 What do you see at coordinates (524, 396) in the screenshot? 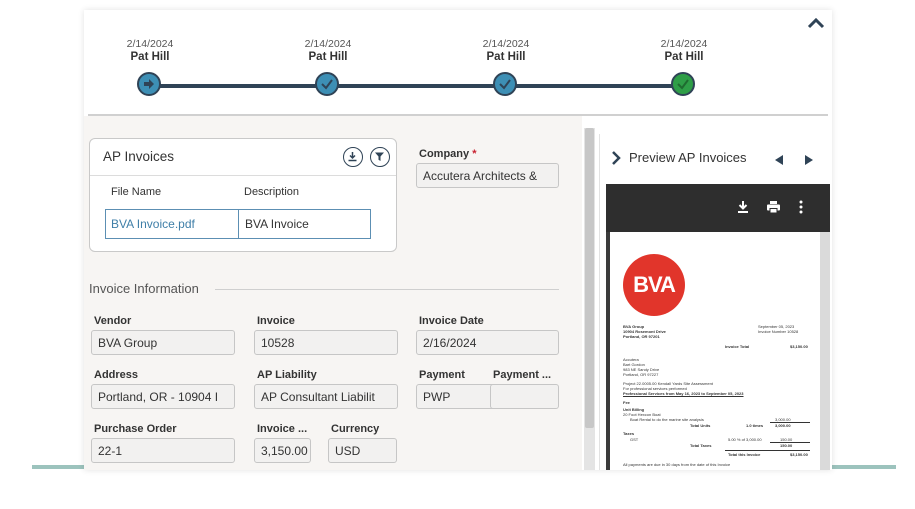
I see `payment-2-field` at bounding box center [524, 396].